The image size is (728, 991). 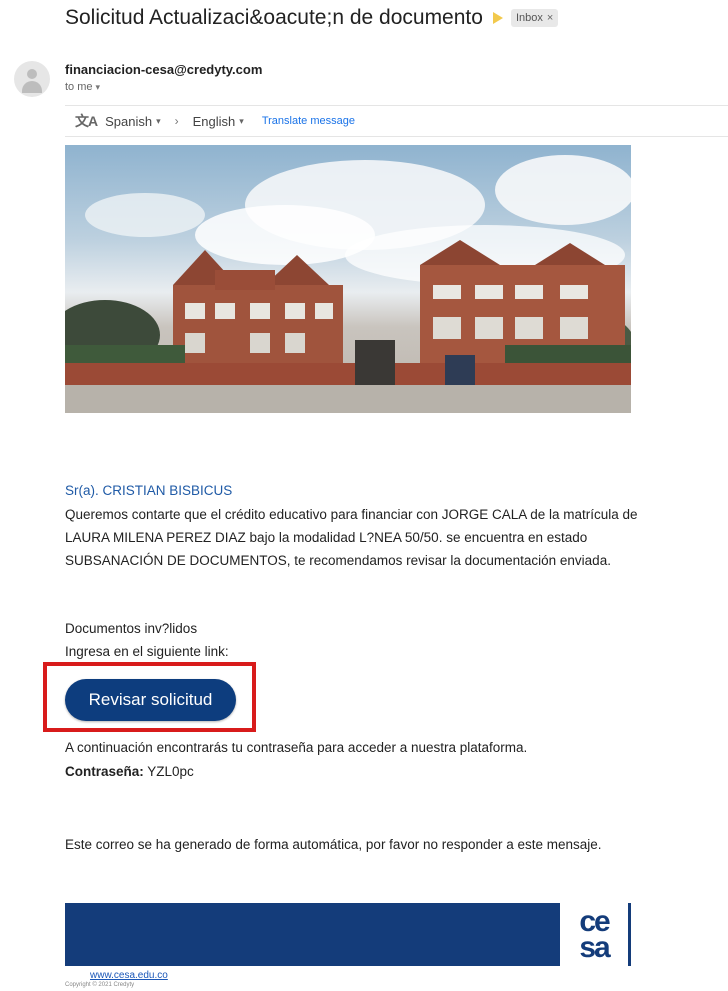 I want to click on inbox-label-badge: Inbox ×, so click(x=534, y=18).